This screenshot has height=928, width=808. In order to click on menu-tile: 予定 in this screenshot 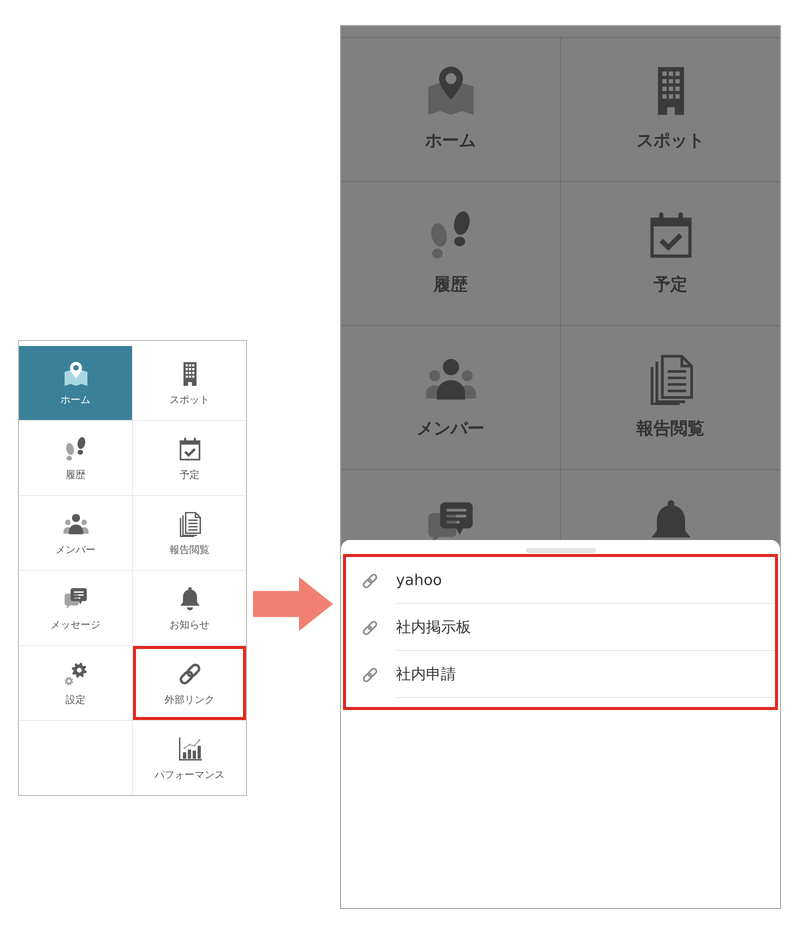, I will do `click(189, 458)`.